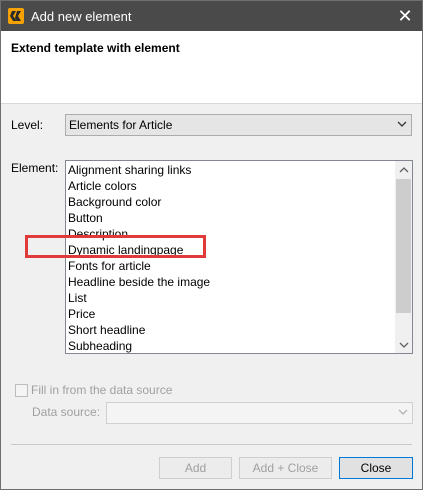 The image size is (423, 490). I want to click on list-item: Article colors, so click(102, 186).